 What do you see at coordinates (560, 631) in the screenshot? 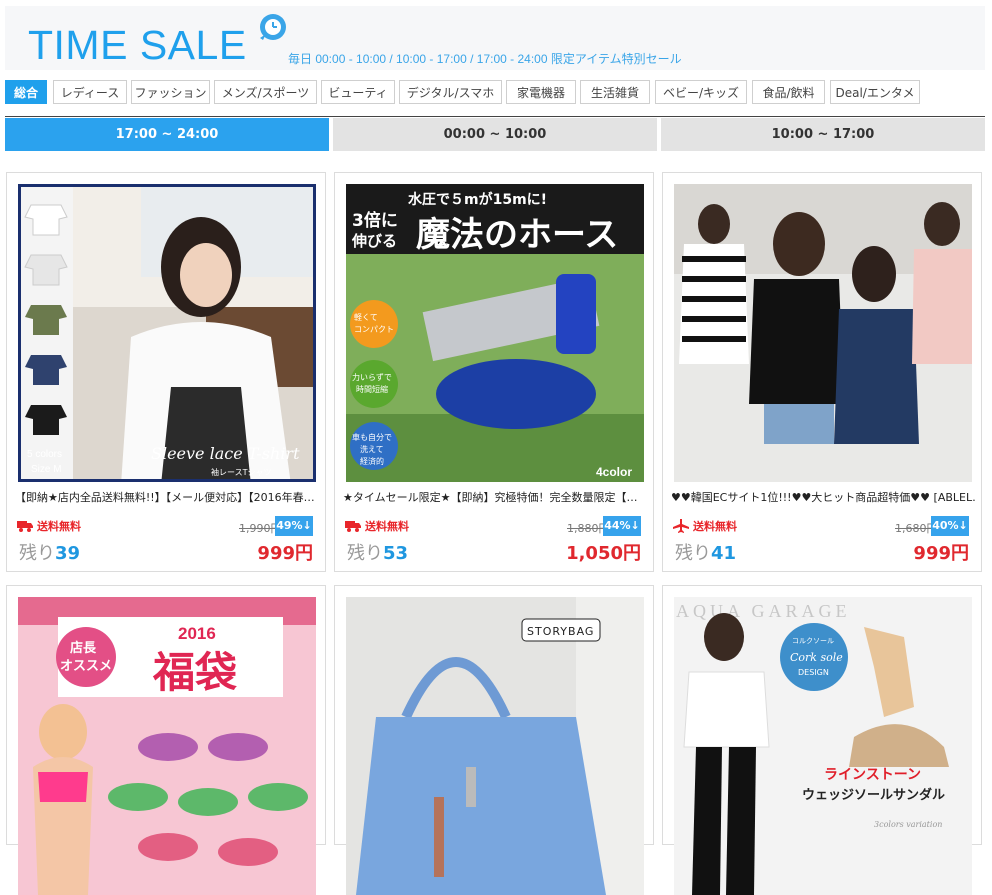
I see `image-brand-label: STORYBAG` at bounding box center [560, 631].